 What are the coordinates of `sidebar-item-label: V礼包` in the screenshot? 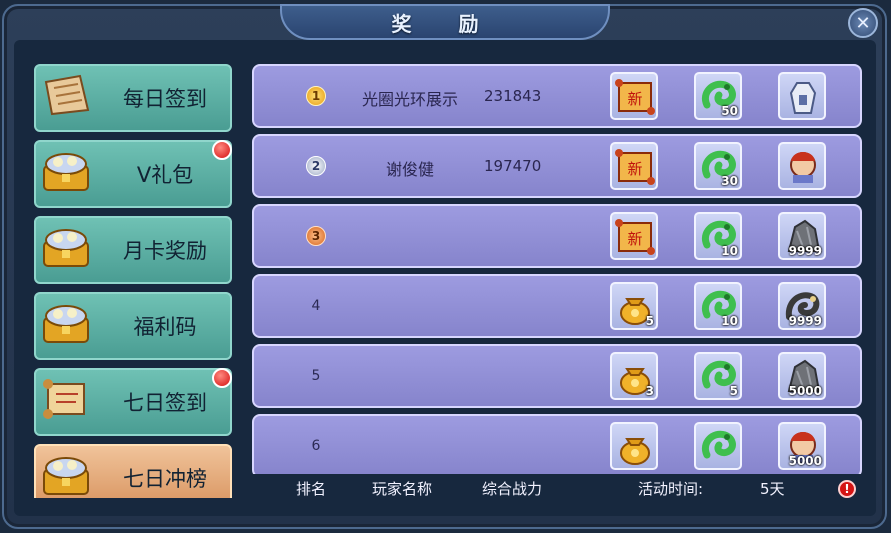 It's located at (165, 175).